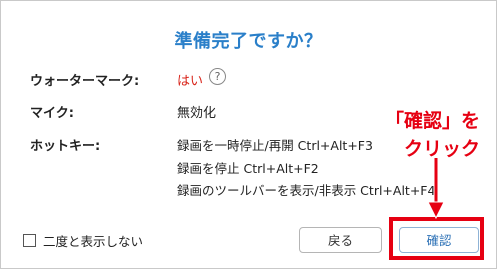 The height and width of the screenshot is (269, 497). What do you see at coordinates (248, 168) in the screenshot?
I see `hotkey-line: 録画を停止 Ctrl+Alt+F2` at bounding box center [248, 168].